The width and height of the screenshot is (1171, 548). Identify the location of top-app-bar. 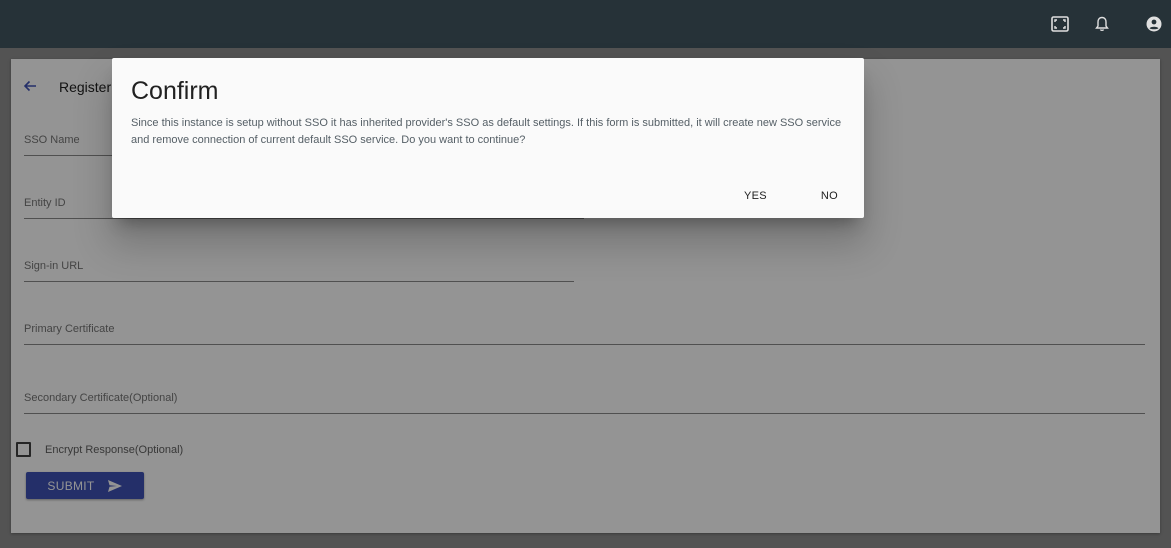
(585, 24).